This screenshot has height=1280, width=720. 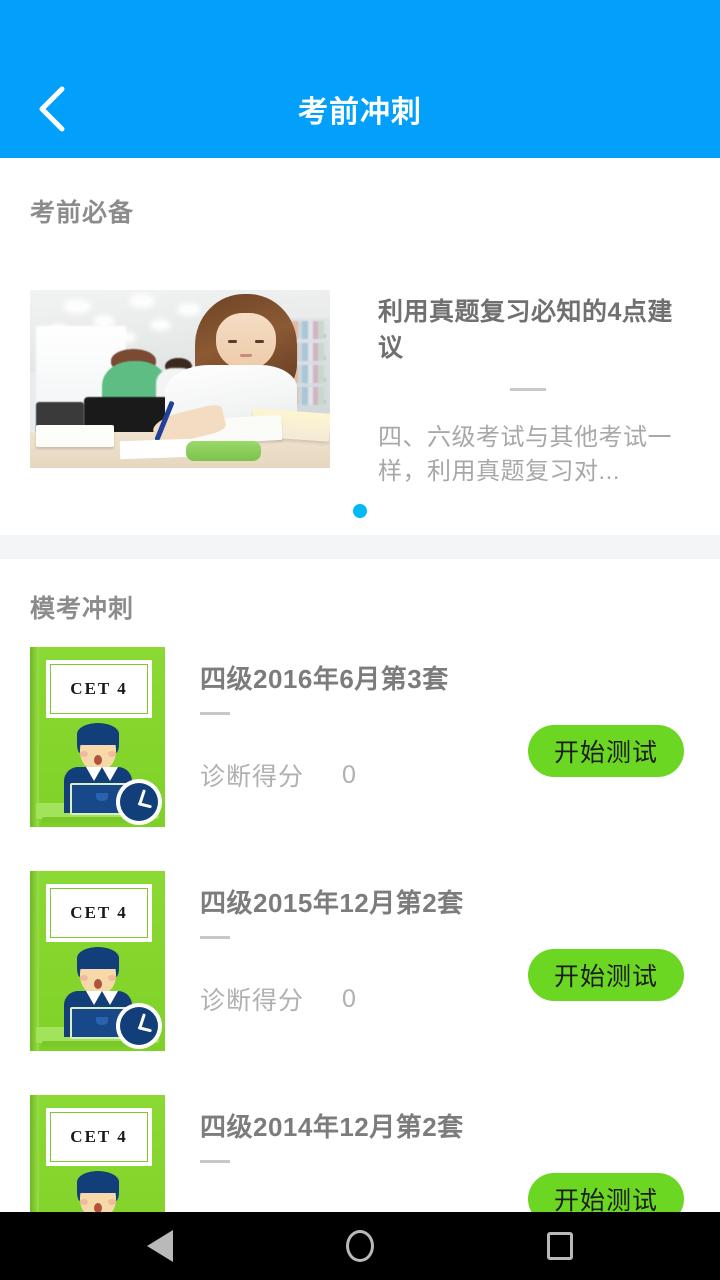 I want to click on article-separator, so click(x=528, y=389).